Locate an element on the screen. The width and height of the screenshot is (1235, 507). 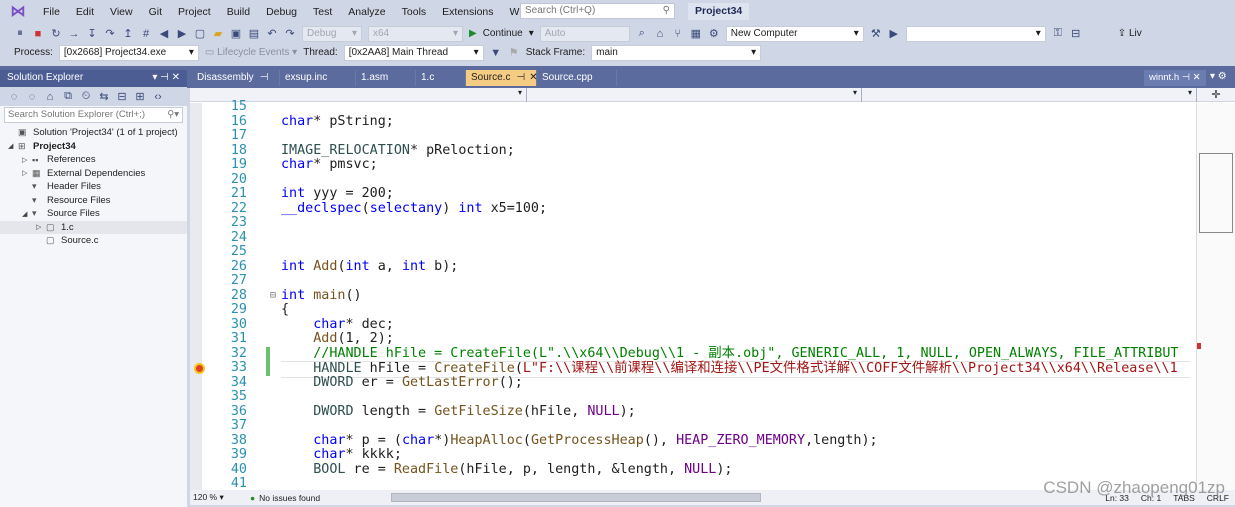
code-line: Add(1, 2); is located at coordinates (337, 339).